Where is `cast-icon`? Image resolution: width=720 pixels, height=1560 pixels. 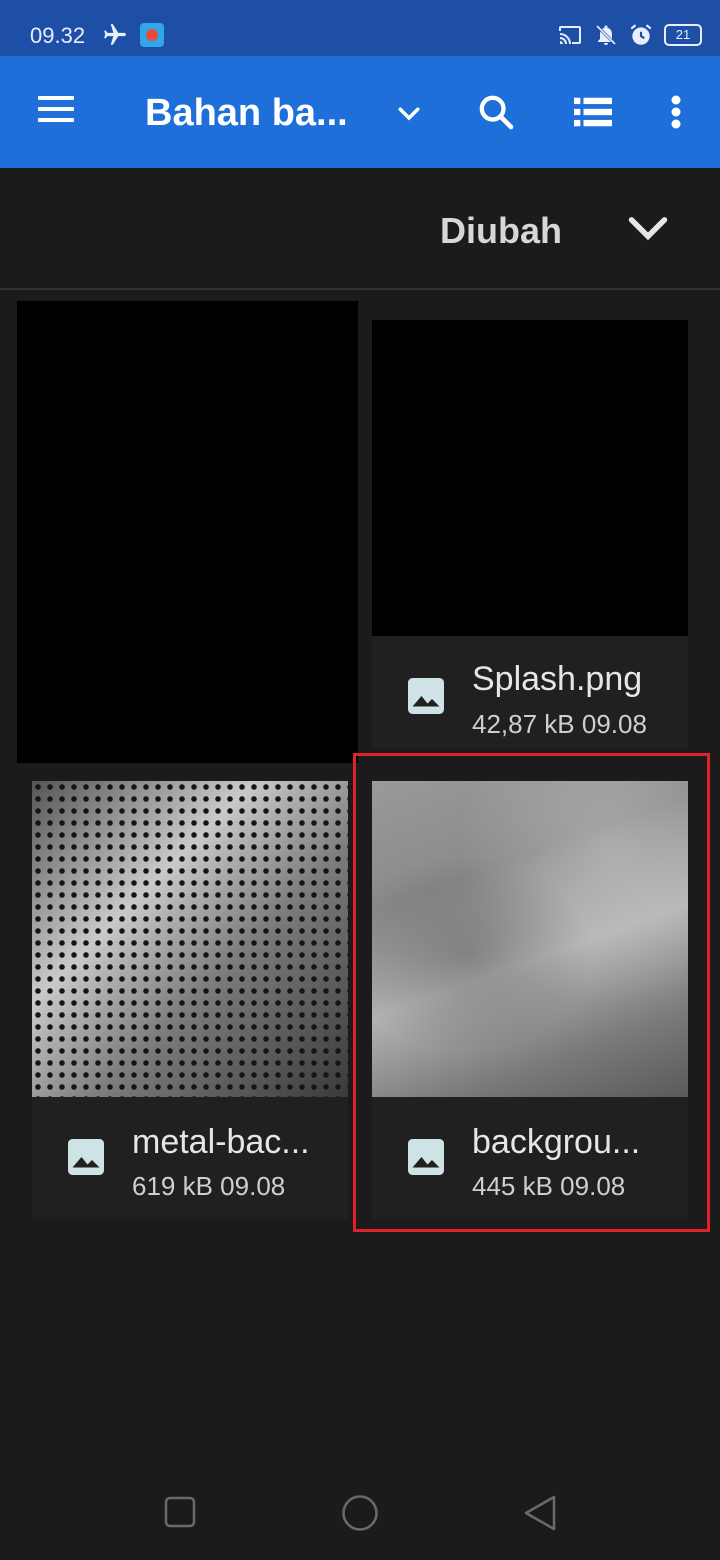 cast-icon is located at coordinates (570, 35).